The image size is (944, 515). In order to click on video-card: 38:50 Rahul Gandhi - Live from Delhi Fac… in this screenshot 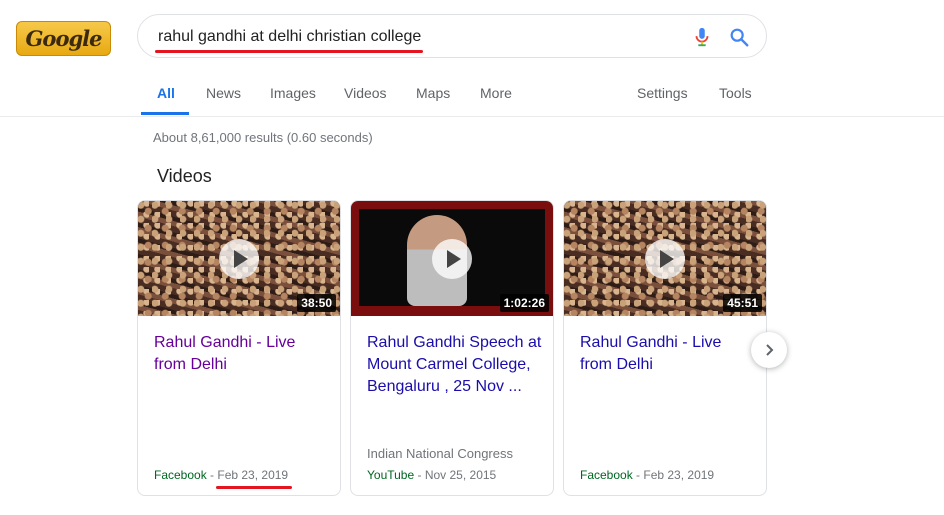, I will do `click(239, 348)`.